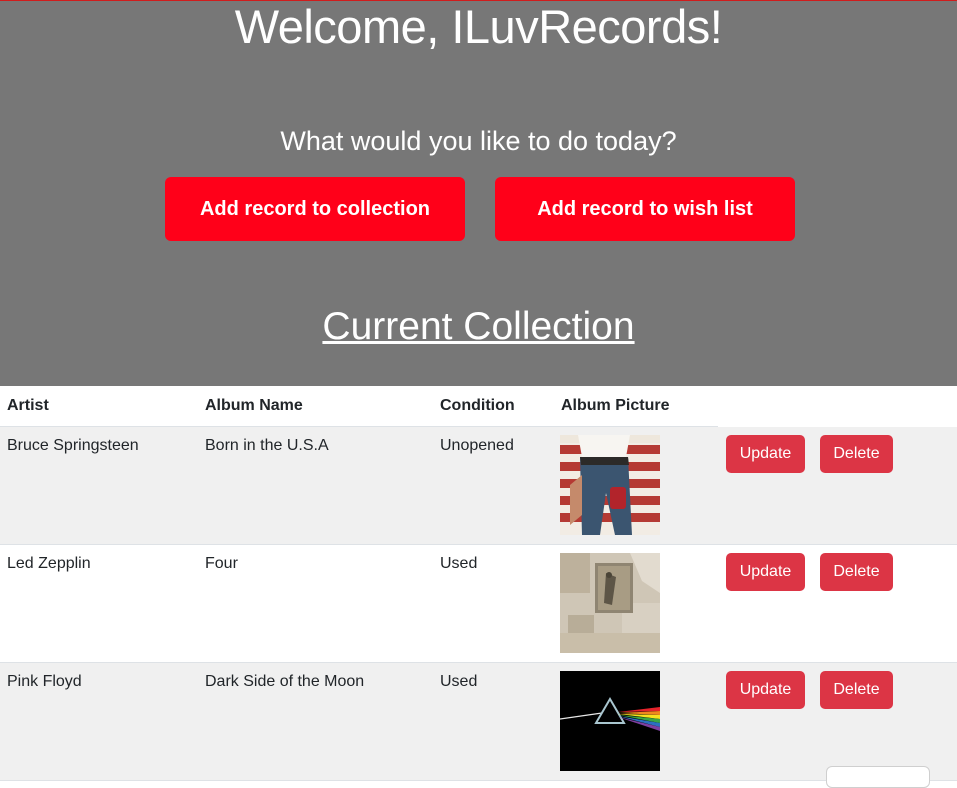 The height and width of the screenshot is (788, 957). I want to click on add-to-collection-button: Add record to collection, so click(315, 209).